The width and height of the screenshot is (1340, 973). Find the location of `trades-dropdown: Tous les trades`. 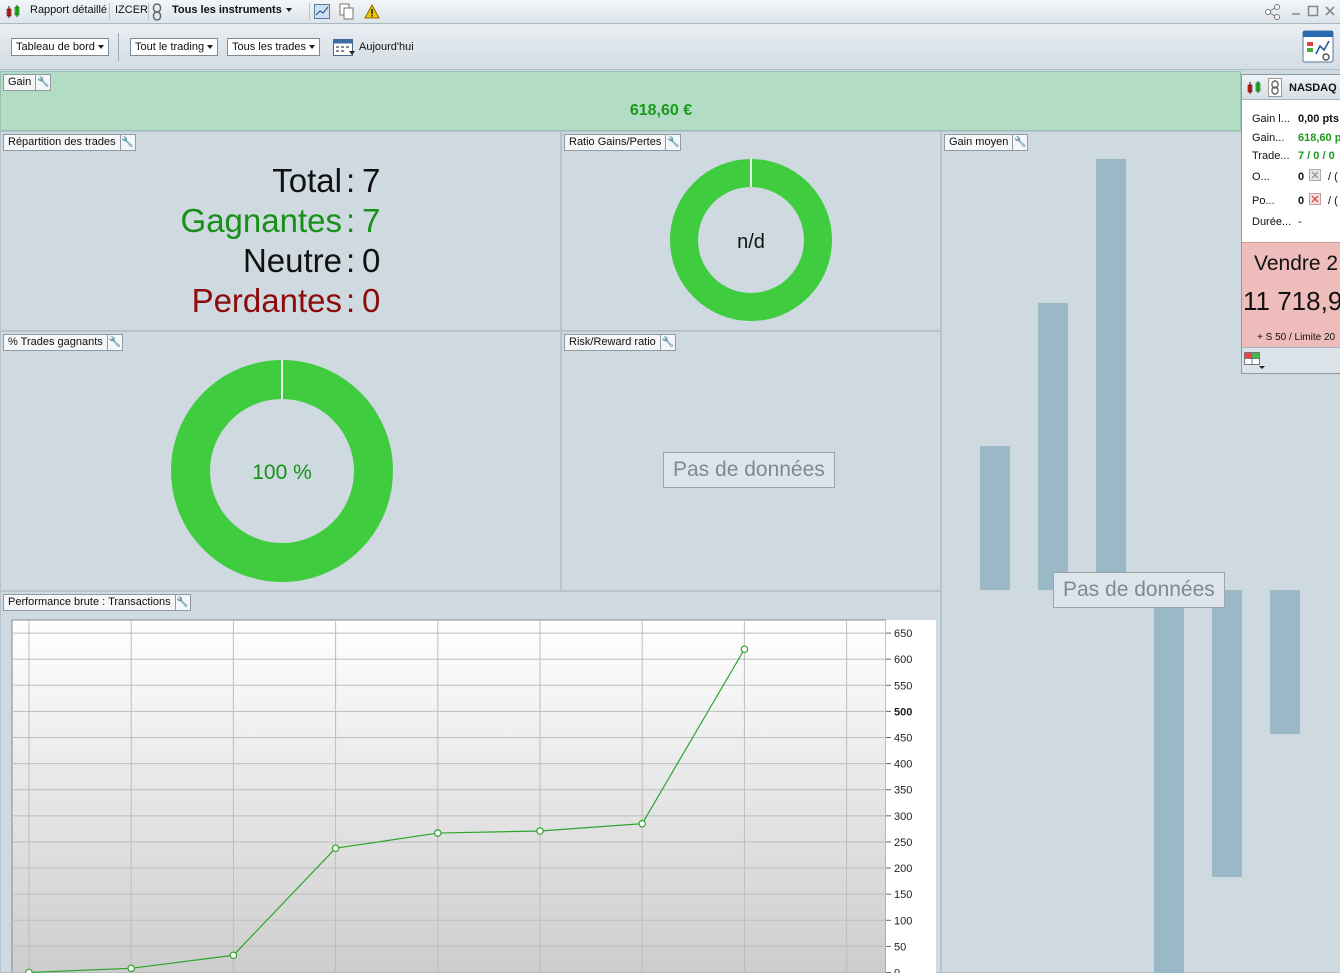

trades-dropdown: Tous les trades is located at coordinates (273, 47).